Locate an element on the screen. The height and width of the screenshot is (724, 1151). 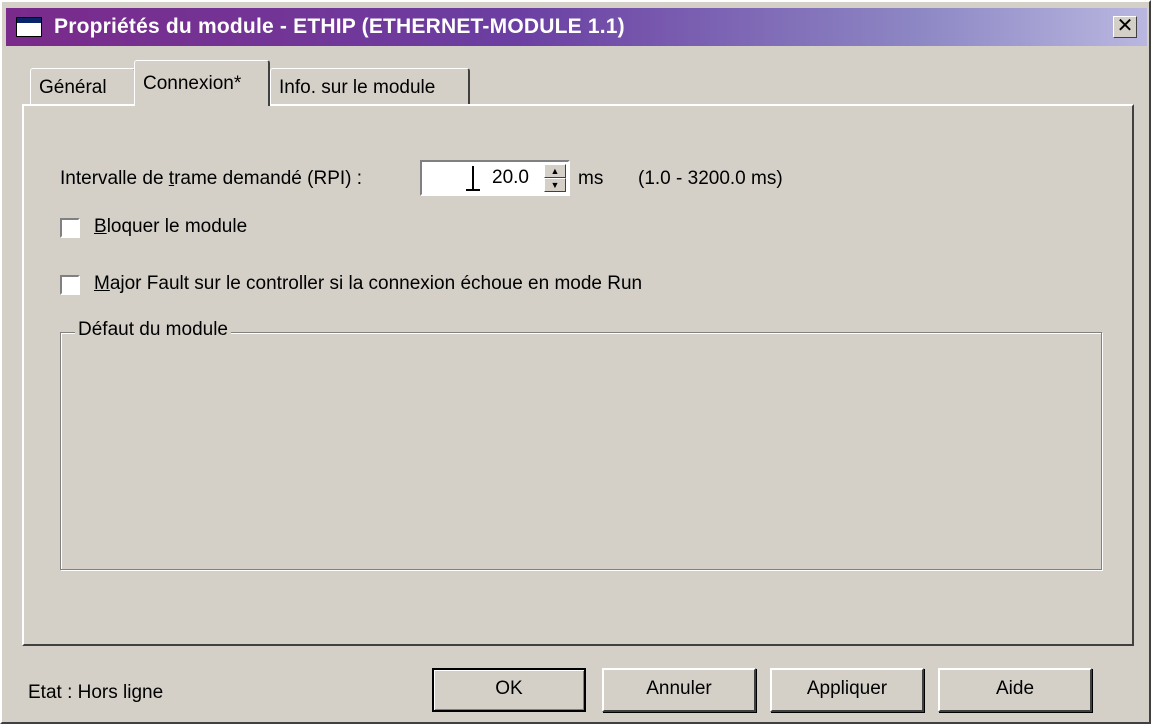
spin-up-icon: ▲ is located at coordinates (555, 171).